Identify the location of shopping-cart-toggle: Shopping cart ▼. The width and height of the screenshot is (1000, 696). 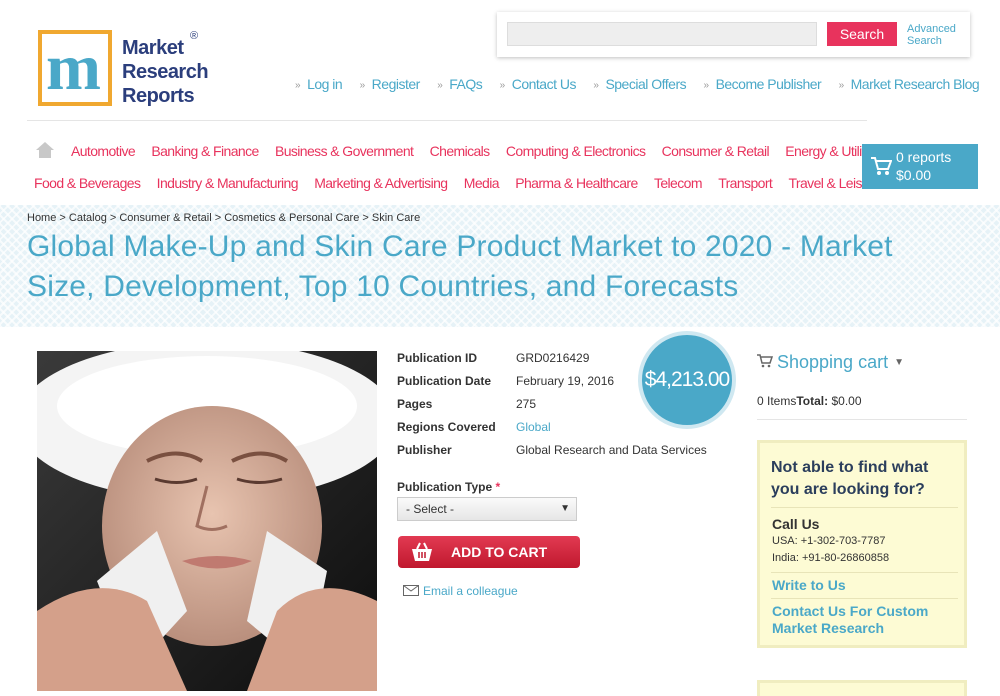
(830, 362).